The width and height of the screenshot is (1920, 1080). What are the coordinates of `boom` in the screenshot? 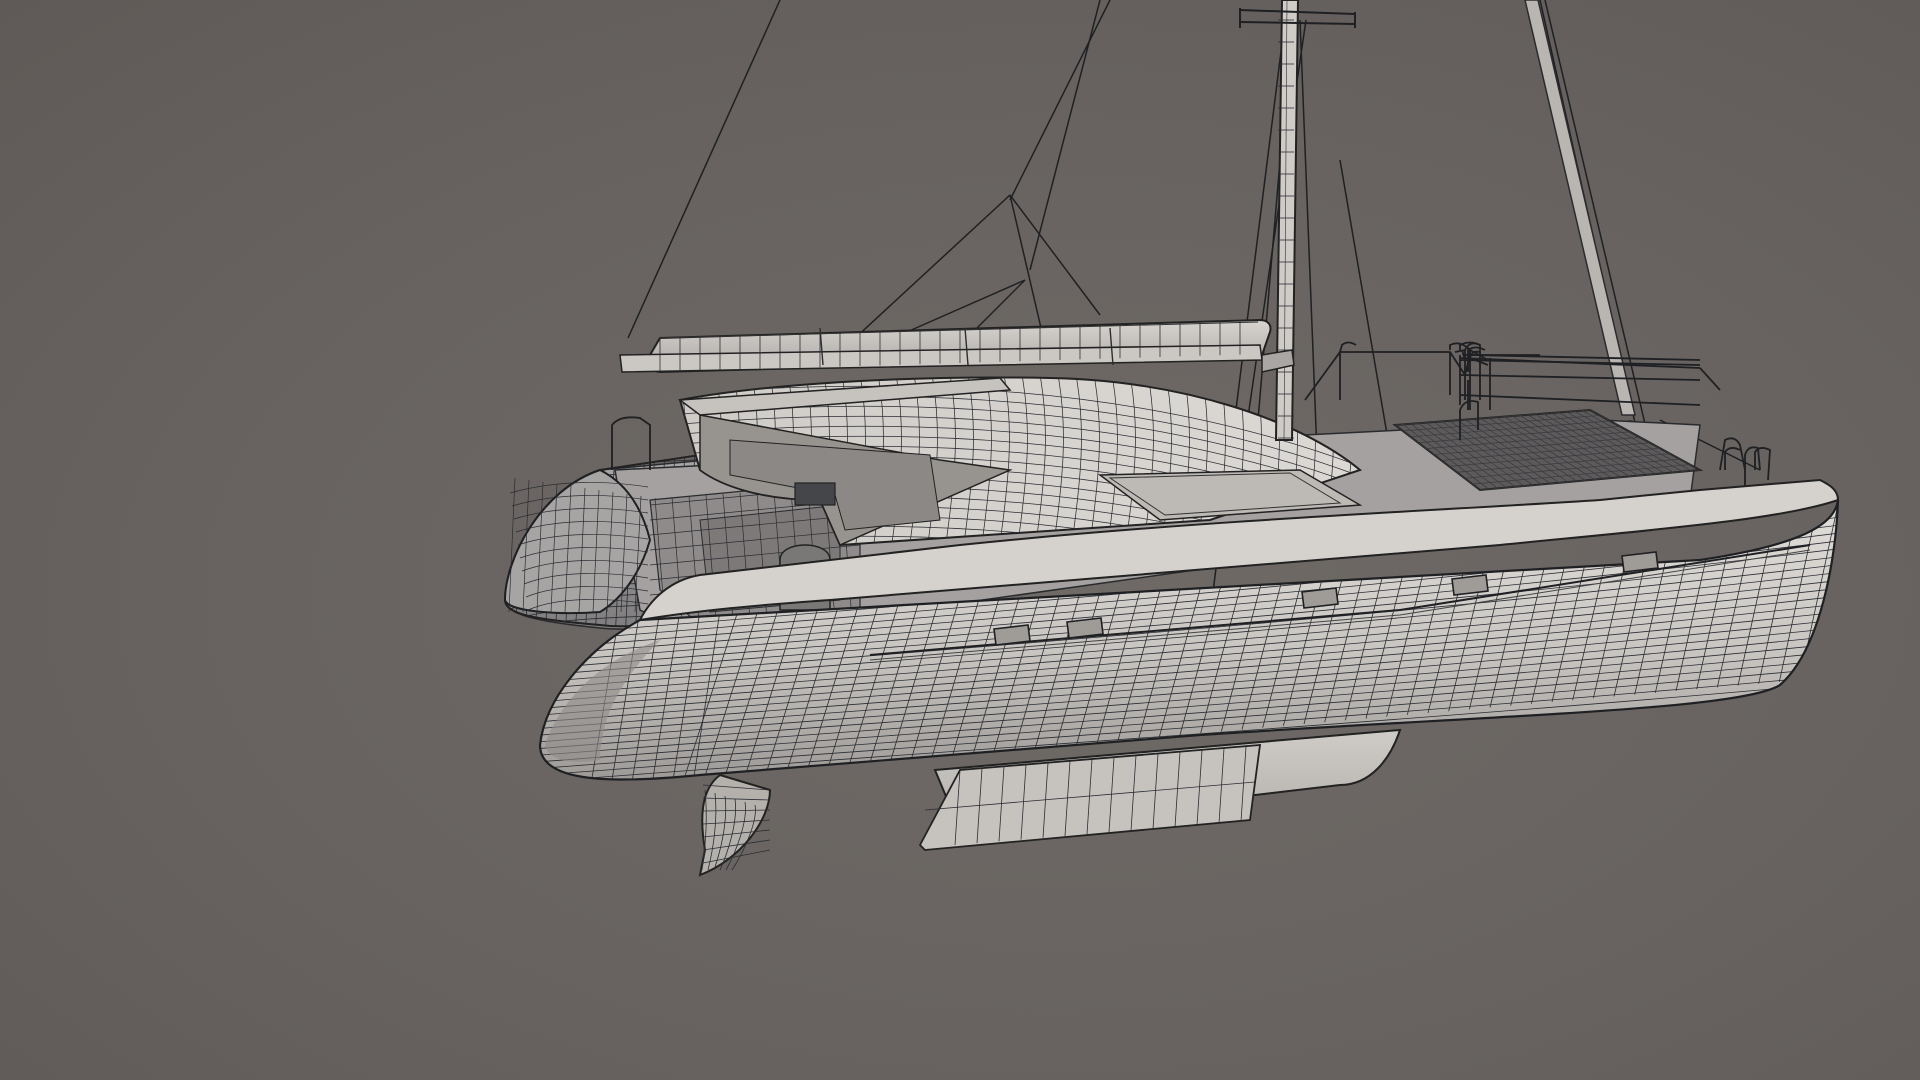 It's located at (945, 346).